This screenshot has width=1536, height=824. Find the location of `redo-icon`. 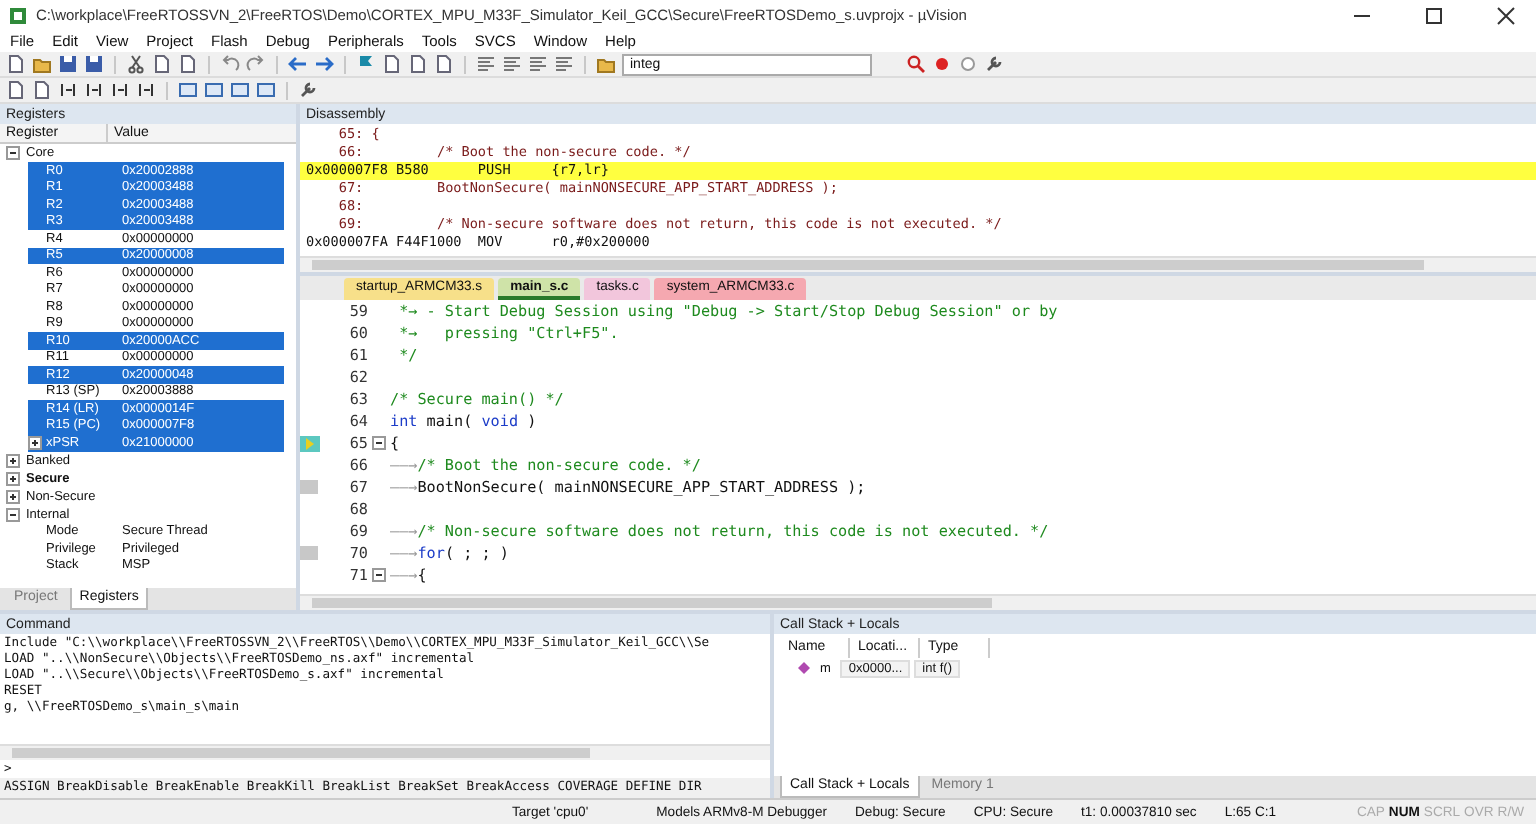

redo-icon is located at coordinates (256, 64).